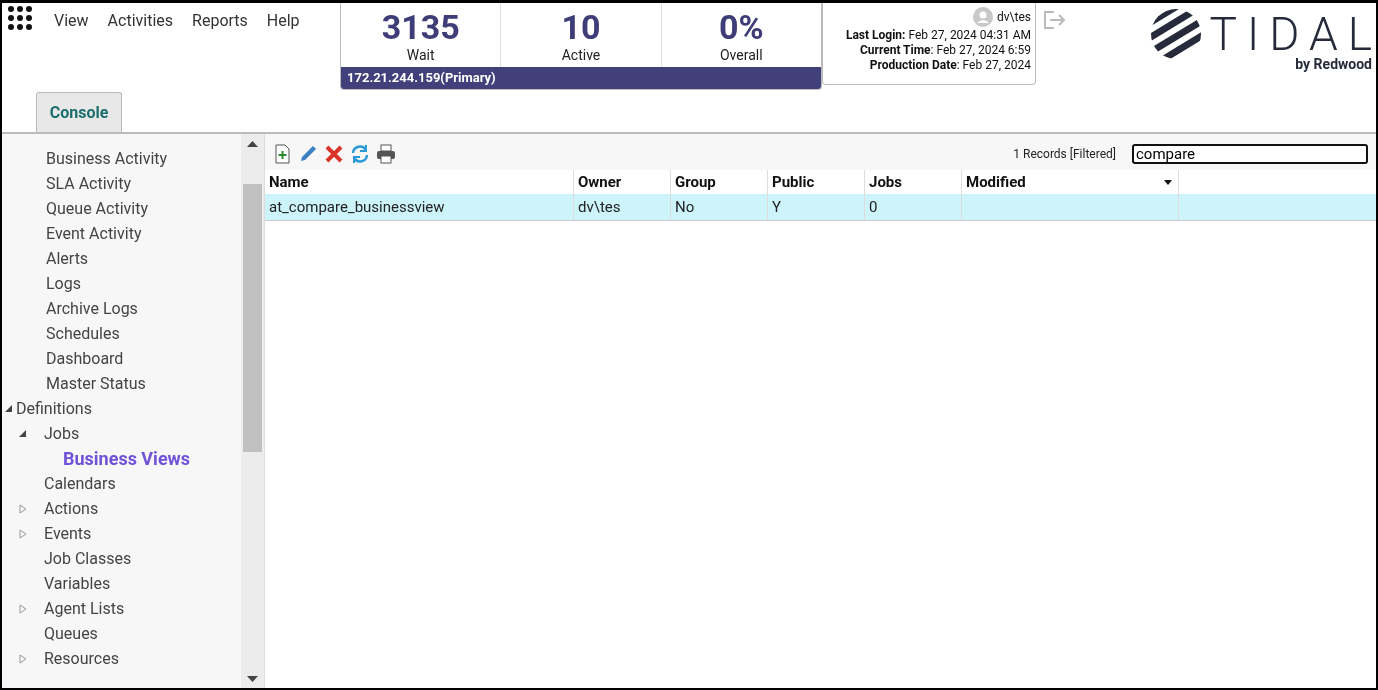 This screenshot has width=1378, height=690. What do you see at coordinates (1175, 34) in the screenshot?
I see `striped-circle-logo-icon` at bounding box center [1175, 34].